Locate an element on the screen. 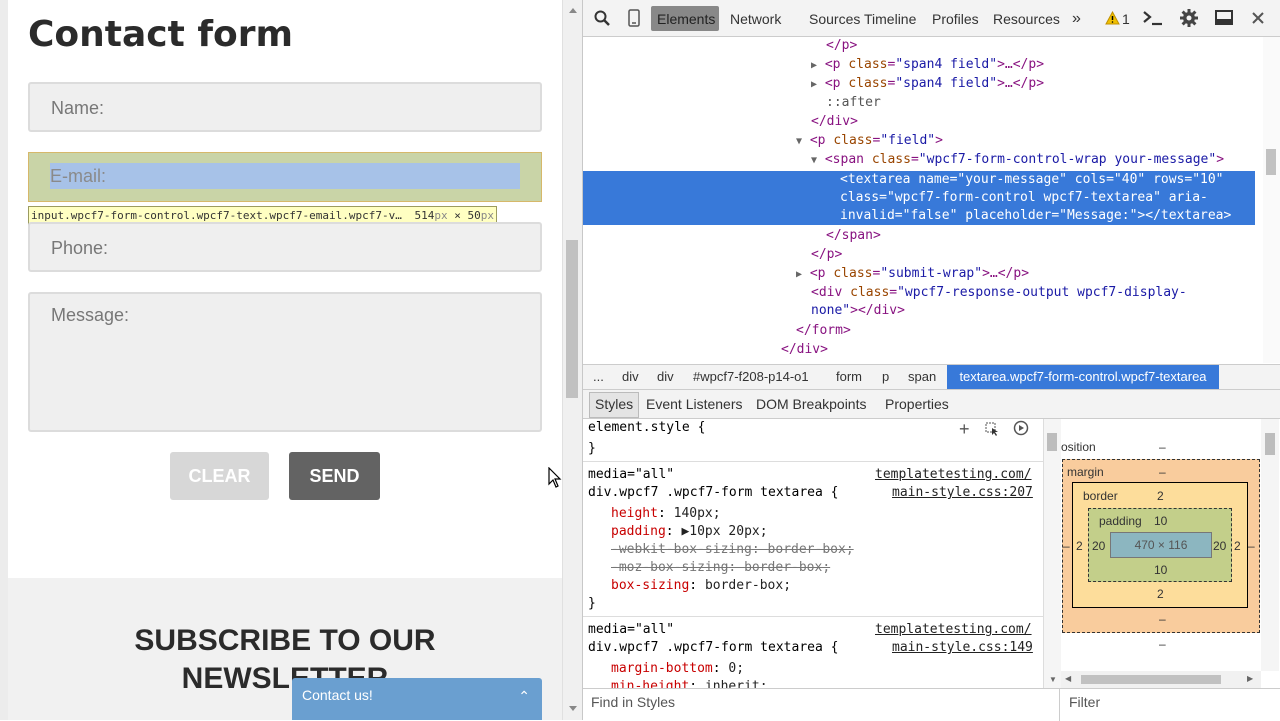 This screenshot has height=721, width=1280. close-icon is located at coordinates (1258, 18).